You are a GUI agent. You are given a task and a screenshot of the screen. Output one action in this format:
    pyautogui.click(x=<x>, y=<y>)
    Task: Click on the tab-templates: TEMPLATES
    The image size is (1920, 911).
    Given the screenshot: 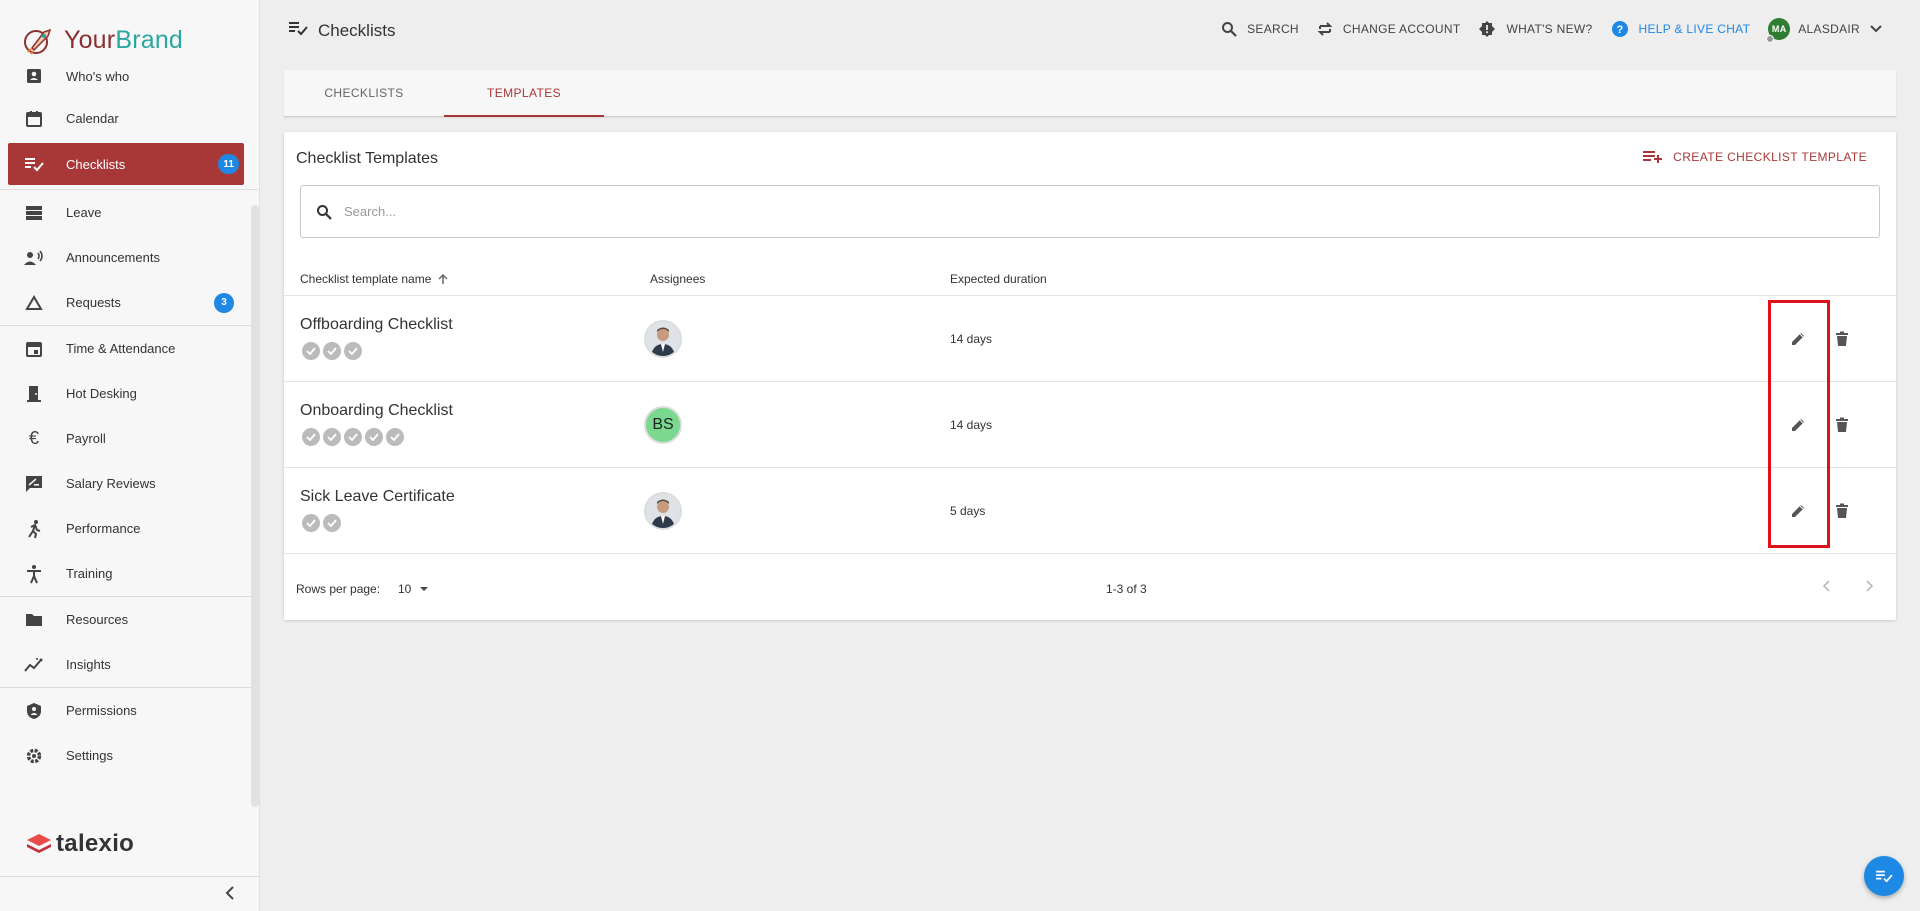 What is the action you would take?
    pyautogui.click(x=524, y=93)
    